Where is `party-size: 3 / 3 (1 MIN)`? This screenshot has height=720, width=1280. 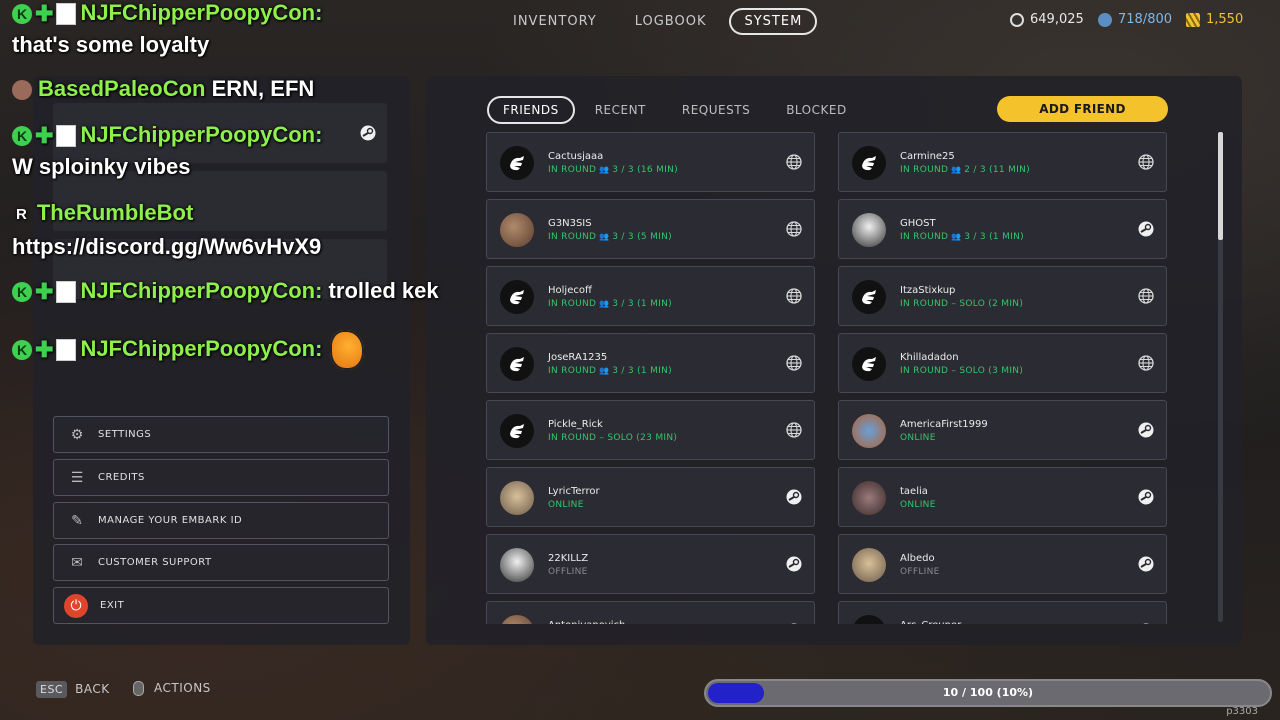 party-size: 3 / 3 (1 MIN) is located at coordinates (994, 237).